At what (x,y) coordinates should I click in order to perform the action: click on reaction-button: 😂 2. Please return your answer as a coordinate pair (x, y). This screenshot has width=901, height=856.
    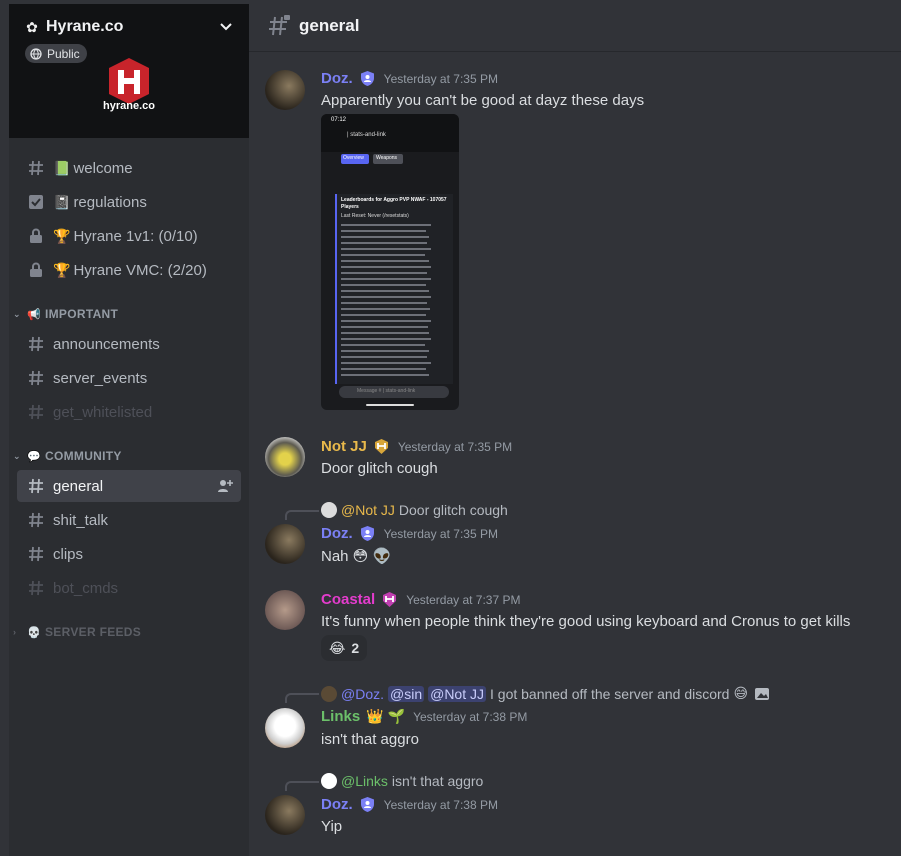
    Looking at the image, I should click on (344, 648).